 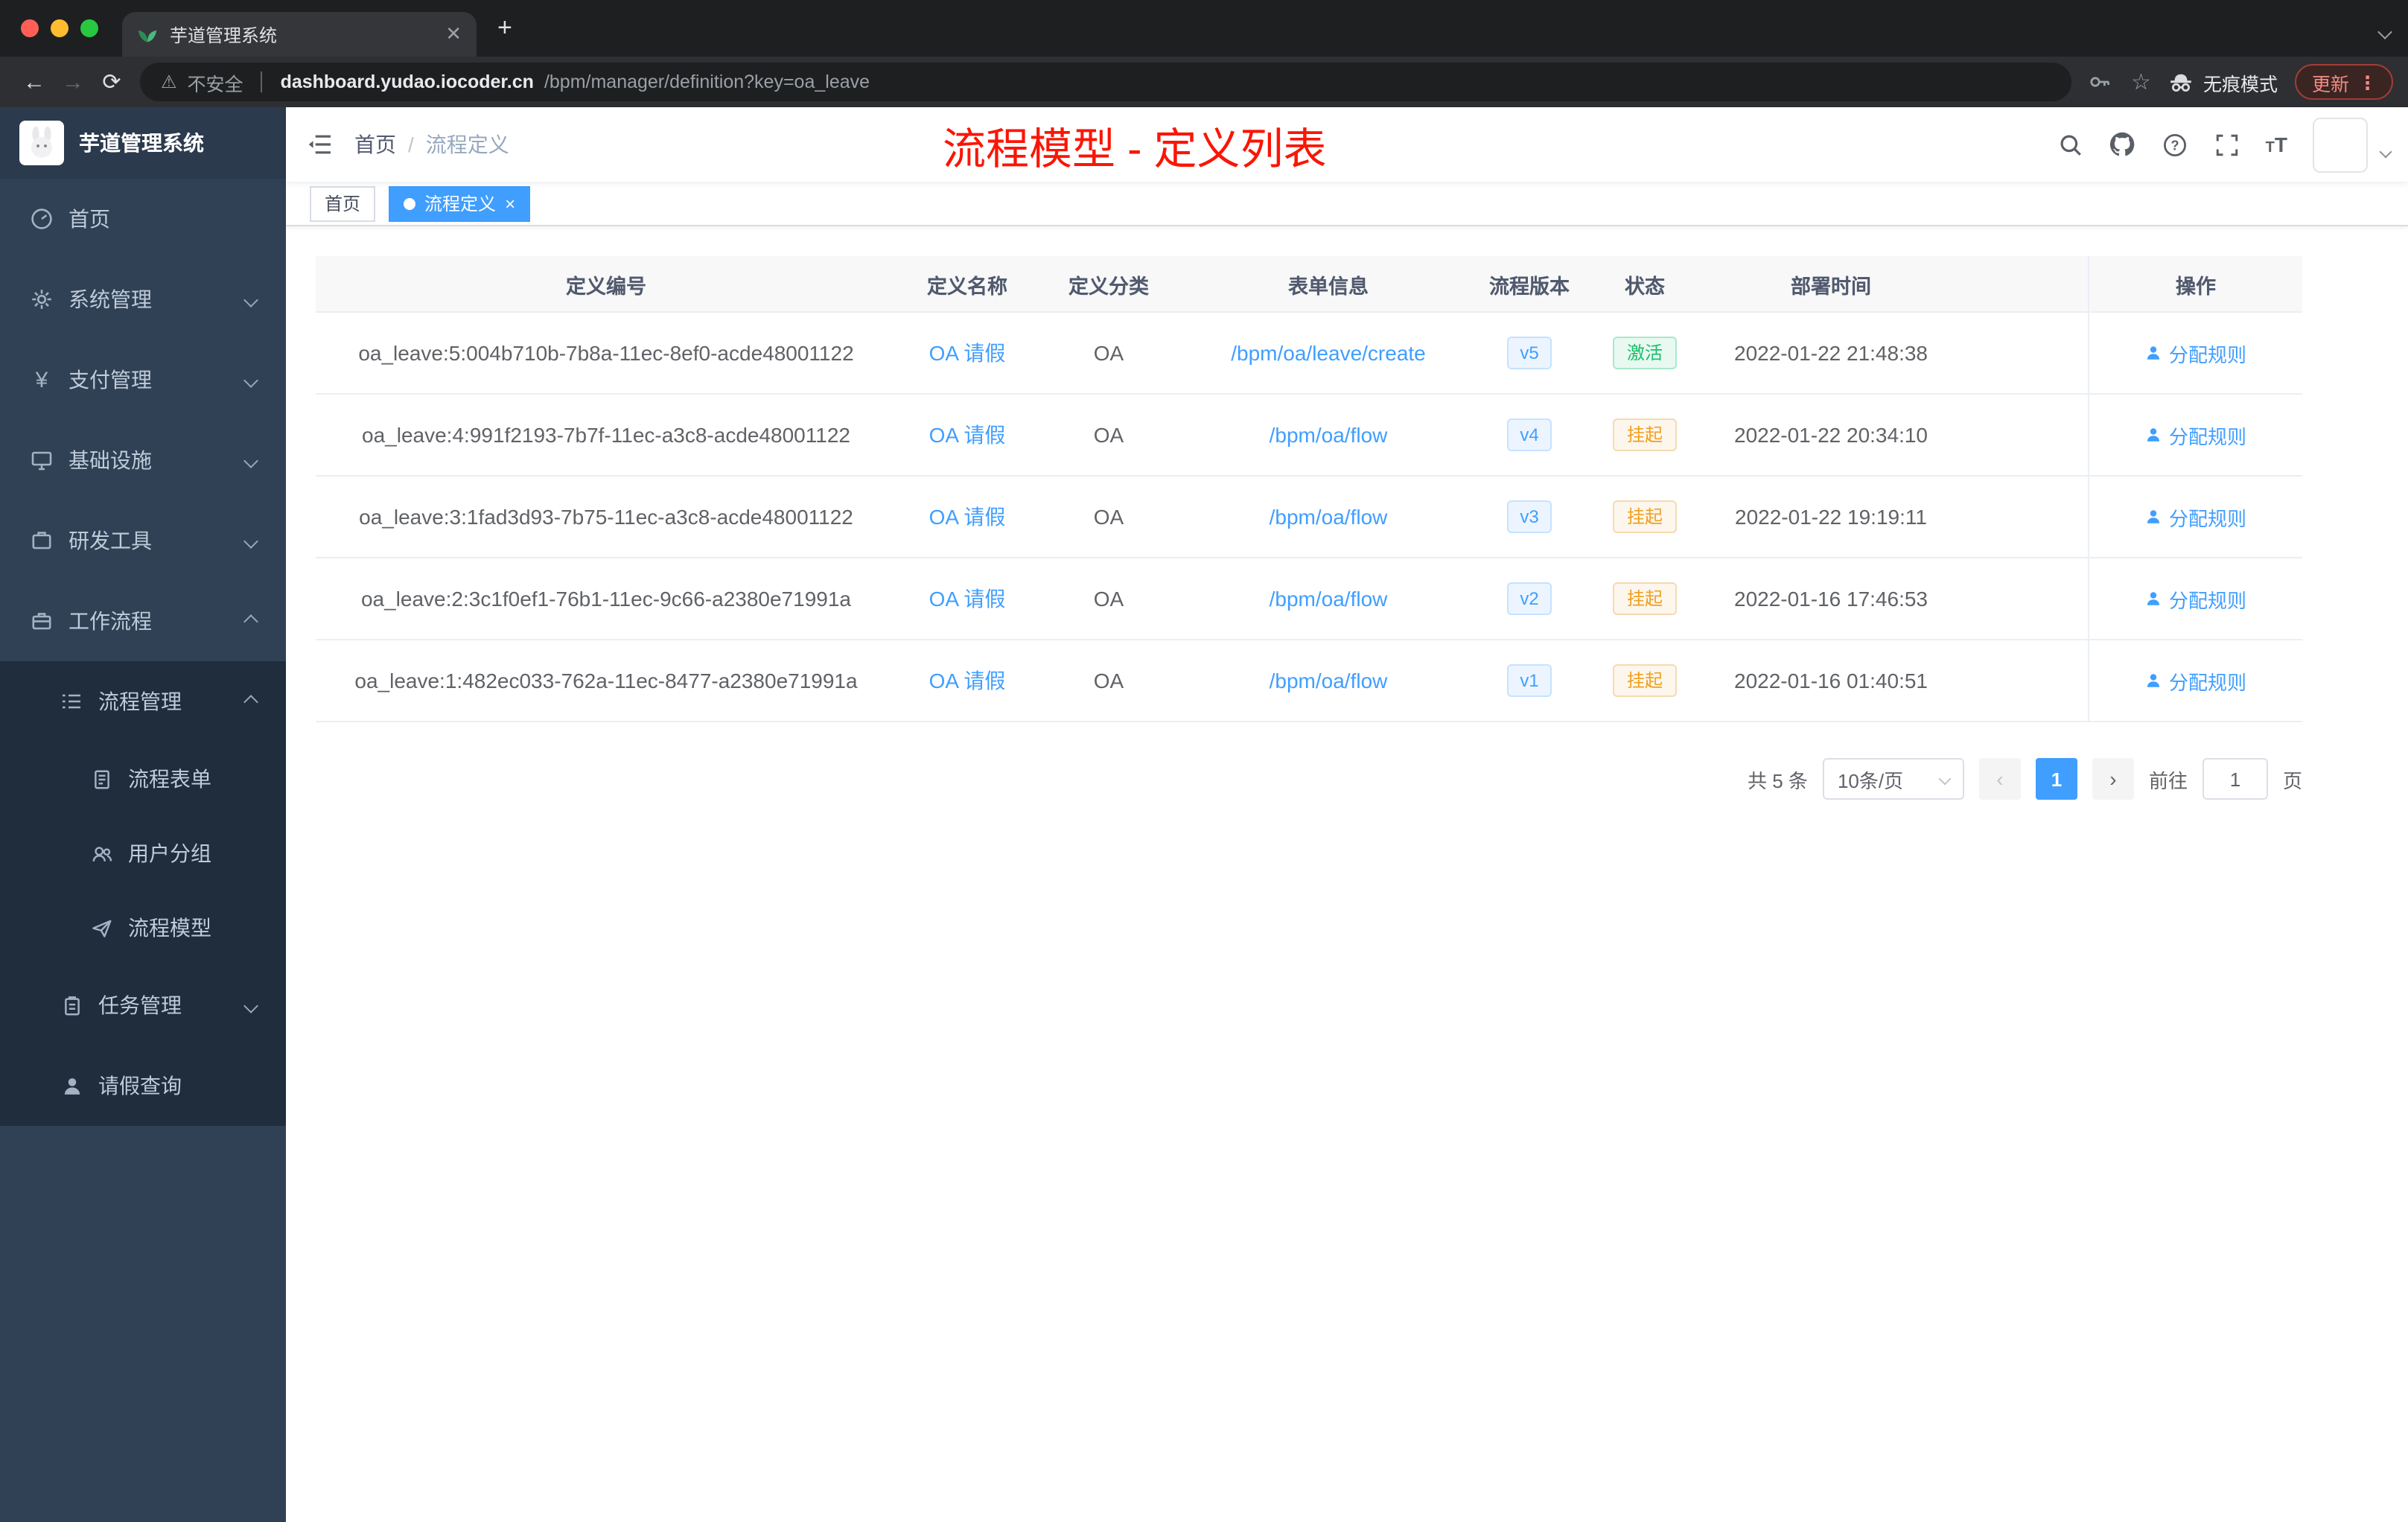 I want to click on browser-menu-icon: ⋮, so click(x=2367, y=82).